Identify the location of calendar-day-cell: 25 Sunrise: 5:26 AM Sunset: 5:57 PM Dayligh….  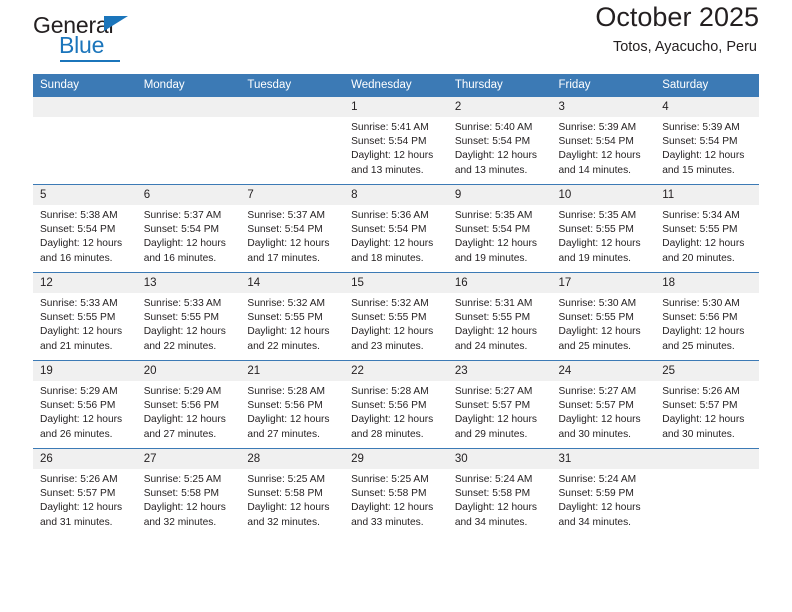
(707, 404).